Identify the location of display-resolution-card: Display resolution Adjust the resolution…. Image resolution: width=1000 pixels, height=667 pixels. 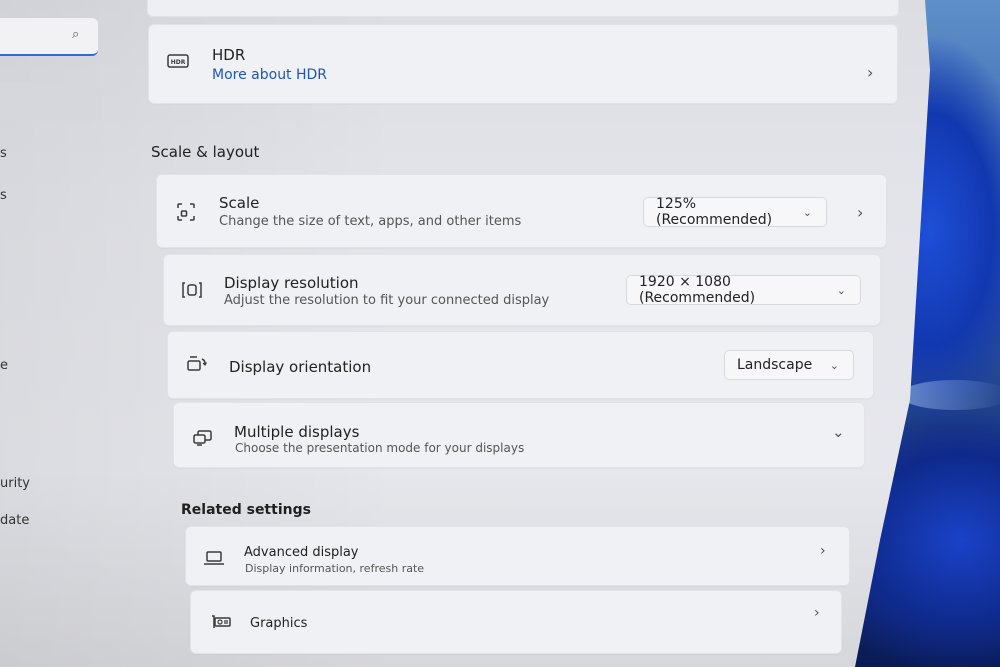
(522, 290).